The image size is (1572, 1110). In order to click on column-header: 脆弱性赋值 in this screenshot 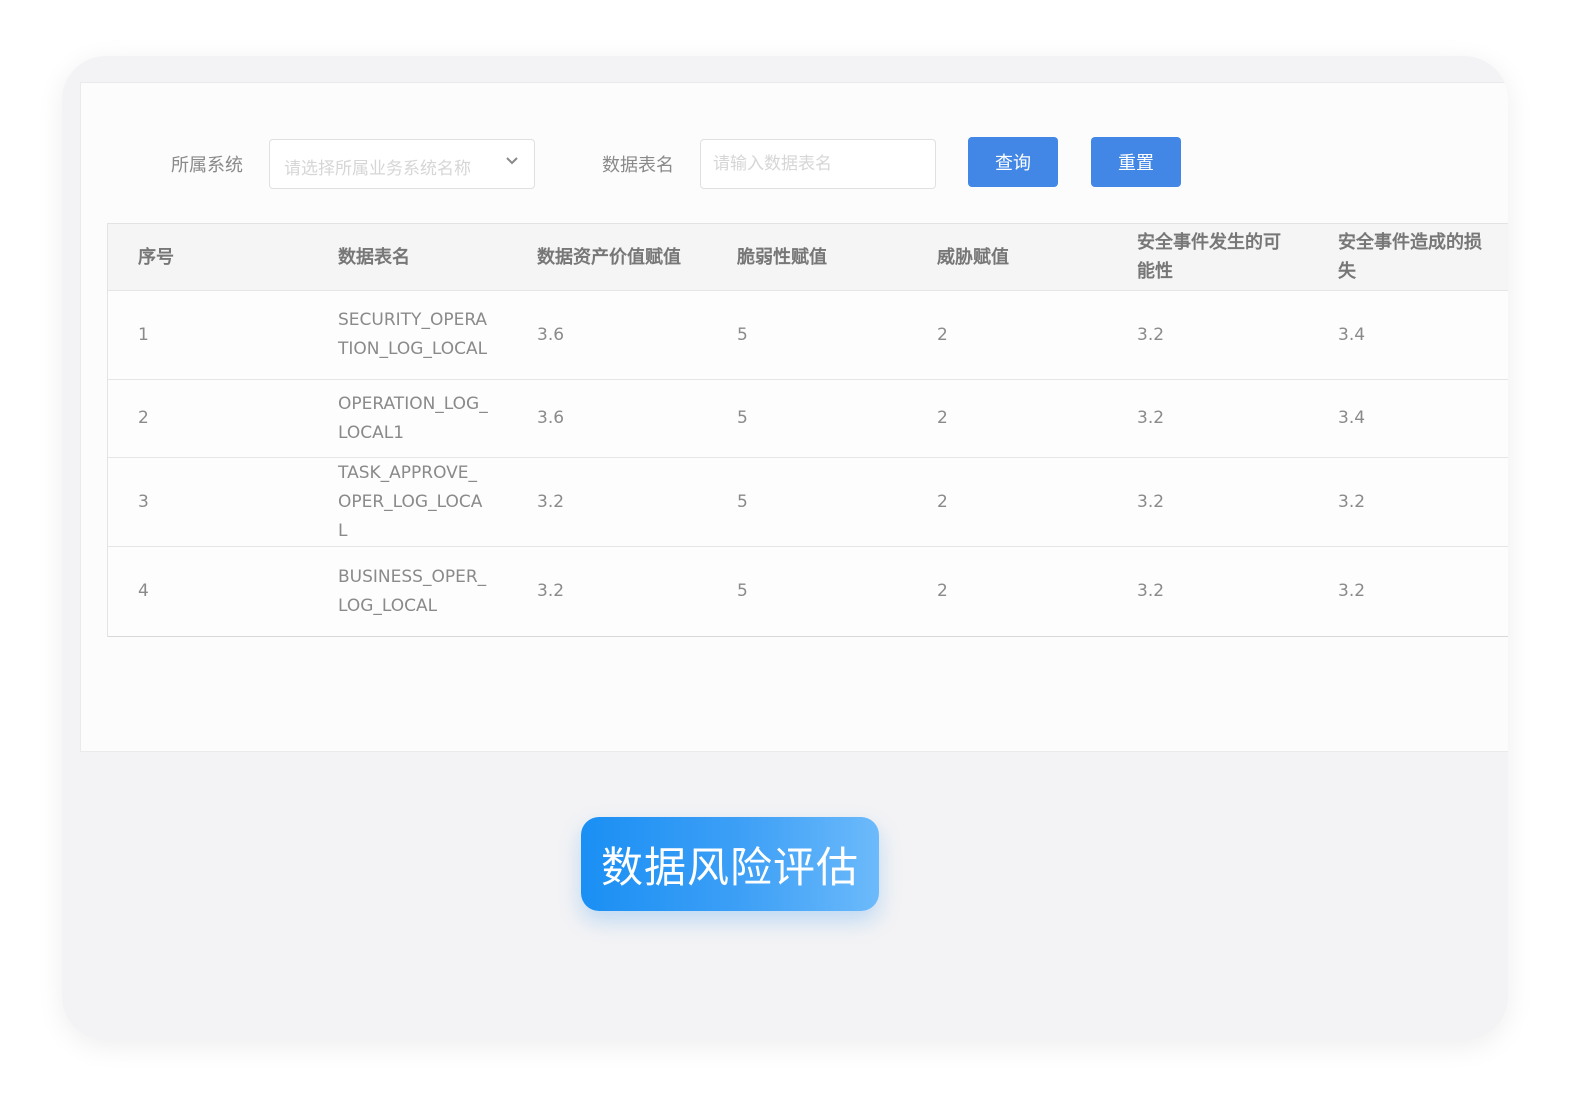, I will do `click(782, 257)`.